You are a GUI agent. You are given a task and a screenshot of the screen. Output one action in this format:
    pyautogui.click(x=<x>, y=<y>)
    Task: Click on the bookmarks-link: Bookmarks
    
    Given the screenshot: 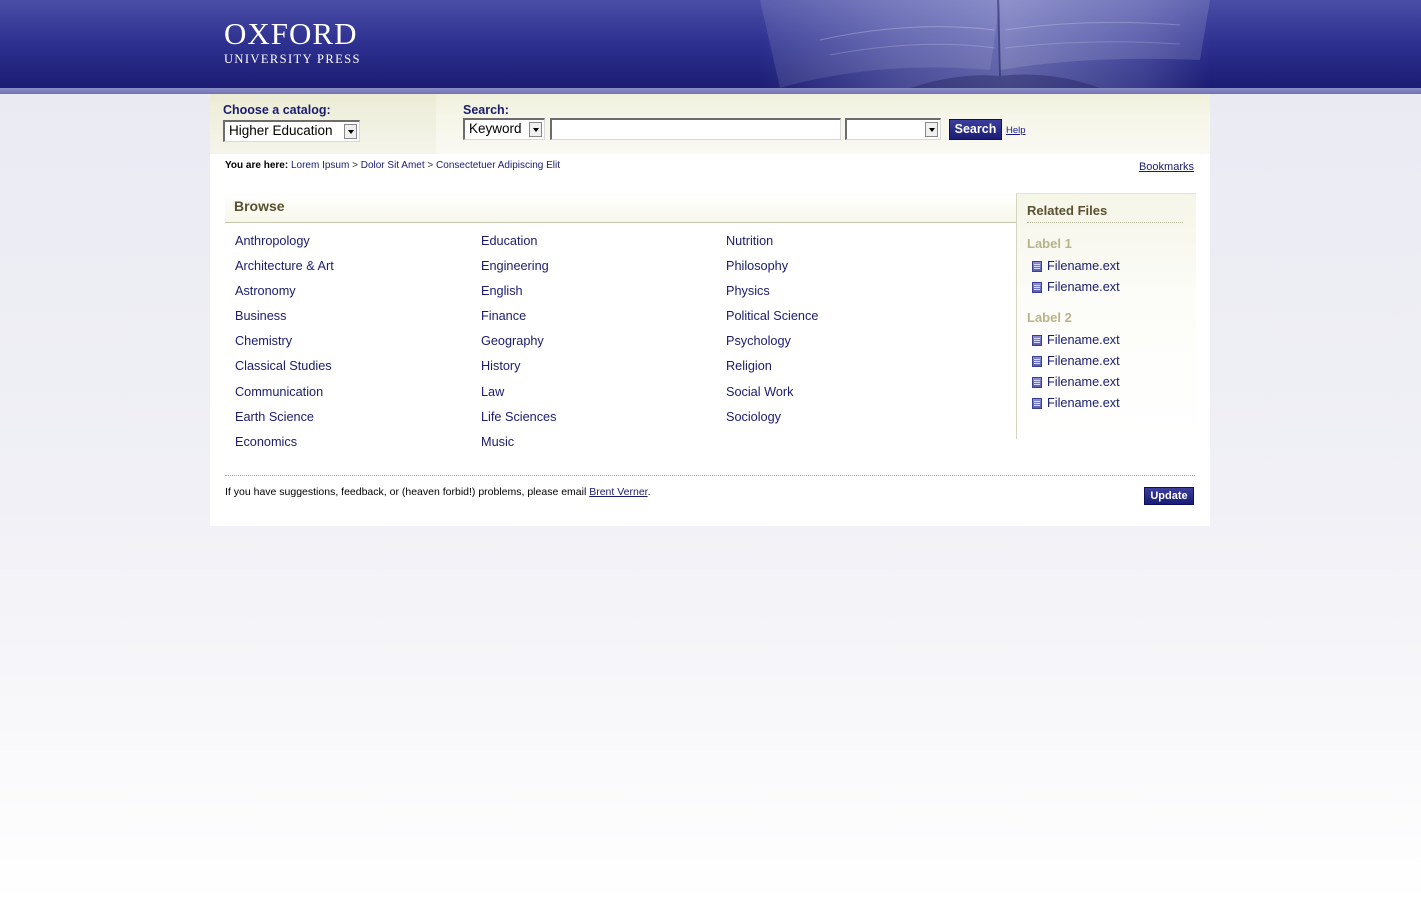 What is the action you would take?
    pyautogui.click(x=1166, y=167)
    